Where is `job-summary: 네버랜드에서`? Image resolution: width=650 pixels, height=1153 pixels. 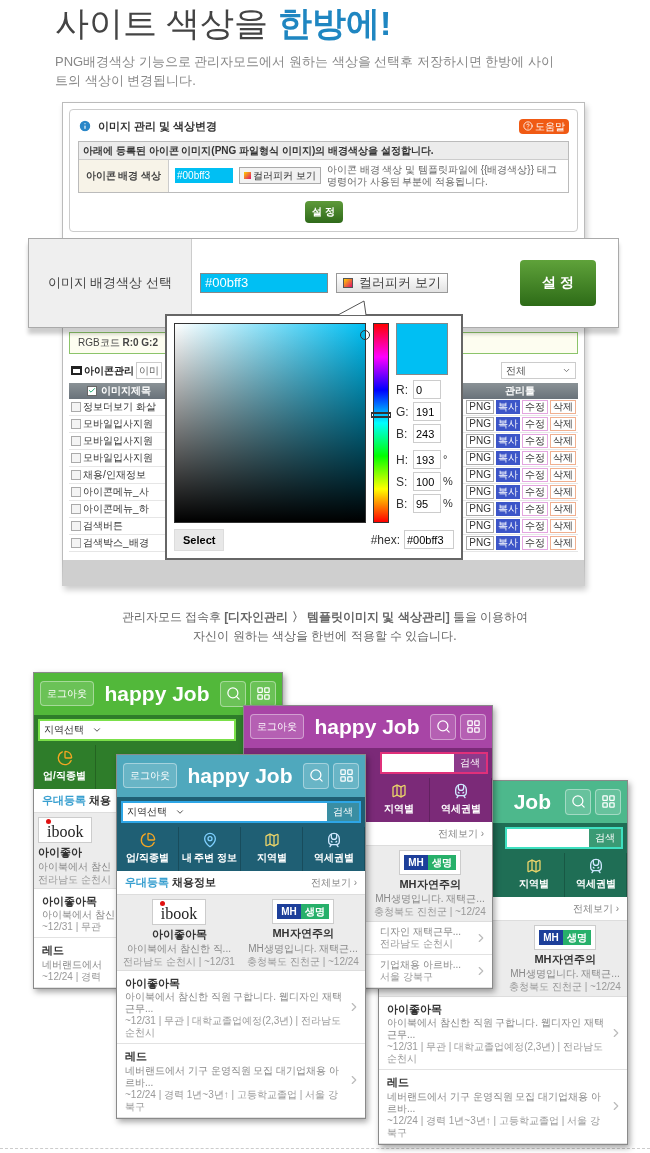
job-summary: 네버랜드에서 is located at coordinates (72, 964).